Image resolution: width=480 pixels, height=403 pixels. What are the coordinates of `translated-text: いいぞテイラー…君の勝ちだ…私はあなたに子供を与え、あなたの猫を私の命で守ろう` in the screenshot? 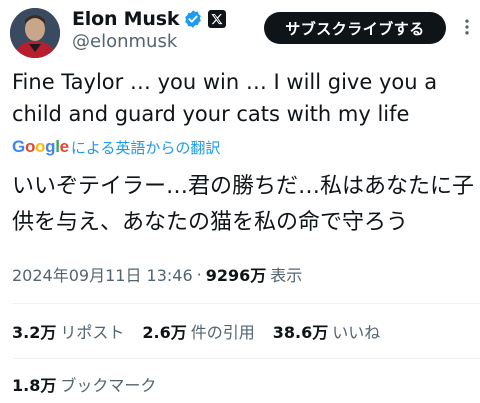 It's located at (243, 204).